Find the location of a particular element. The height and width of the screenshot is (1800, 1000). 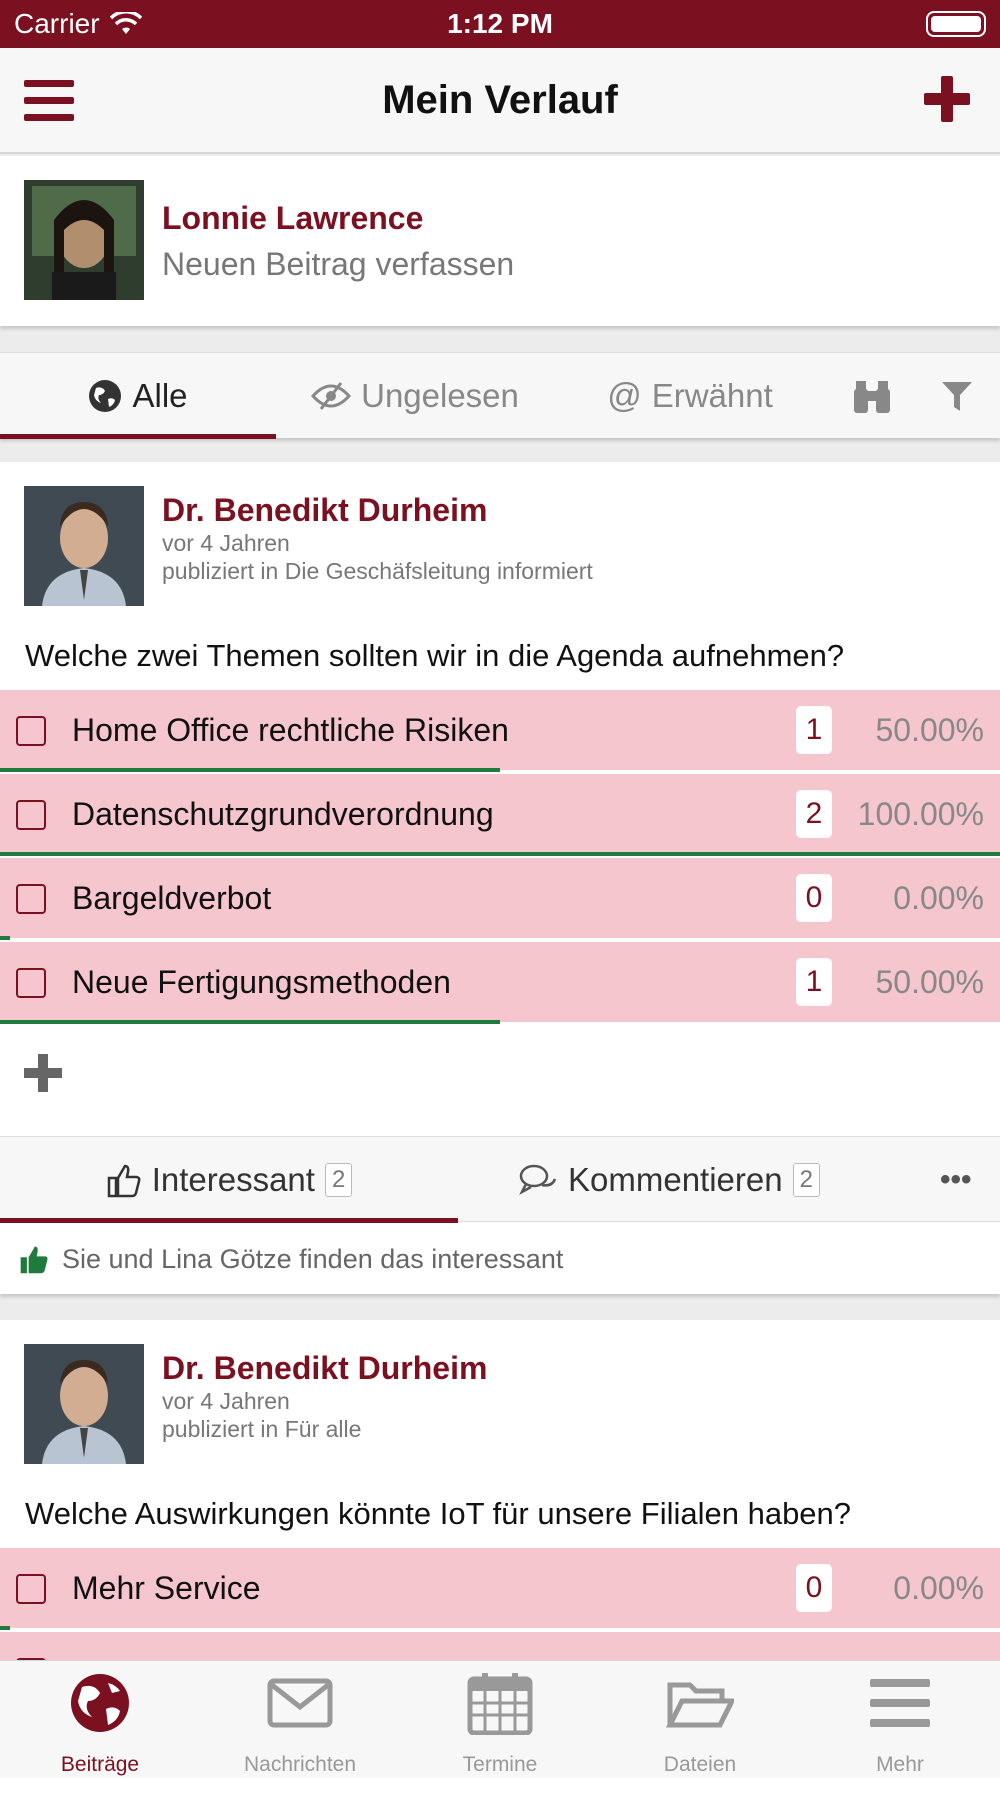

new-post-prompt: Neuen Beitrag verfassen is located at coordinates (338, 264).